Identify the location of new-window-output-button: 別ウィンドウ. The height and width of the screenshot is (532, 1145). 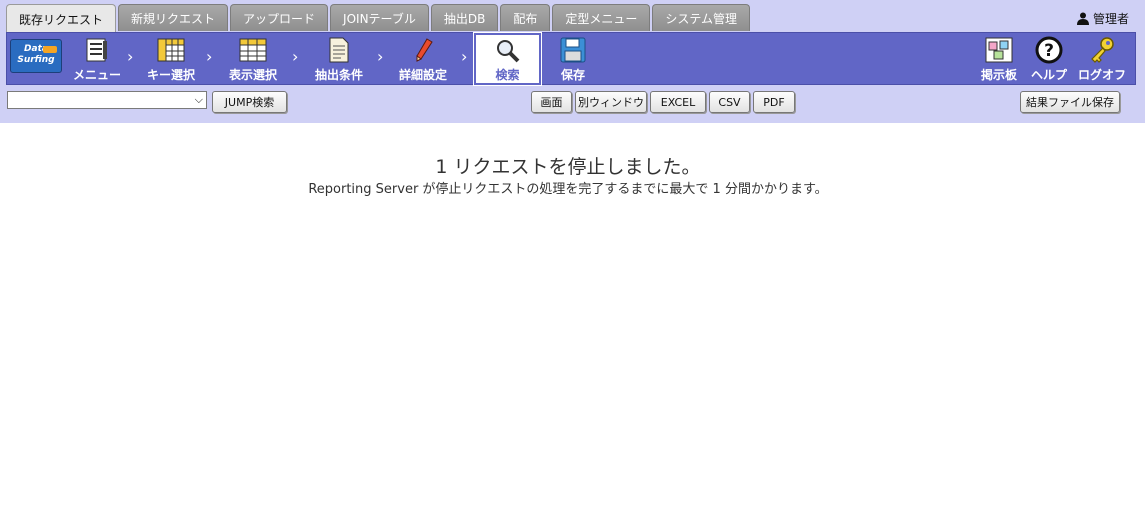
(611, 102).